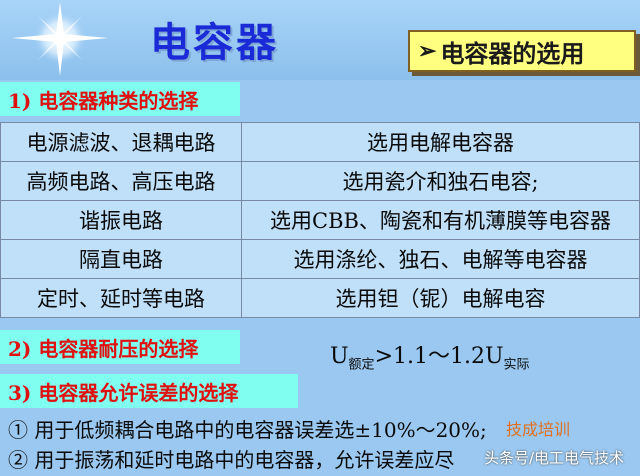  What do you see at coordinates (121, 259) in the screenshot?
I see `table-cell: 隔直电路` at bounding box center [121, 259].